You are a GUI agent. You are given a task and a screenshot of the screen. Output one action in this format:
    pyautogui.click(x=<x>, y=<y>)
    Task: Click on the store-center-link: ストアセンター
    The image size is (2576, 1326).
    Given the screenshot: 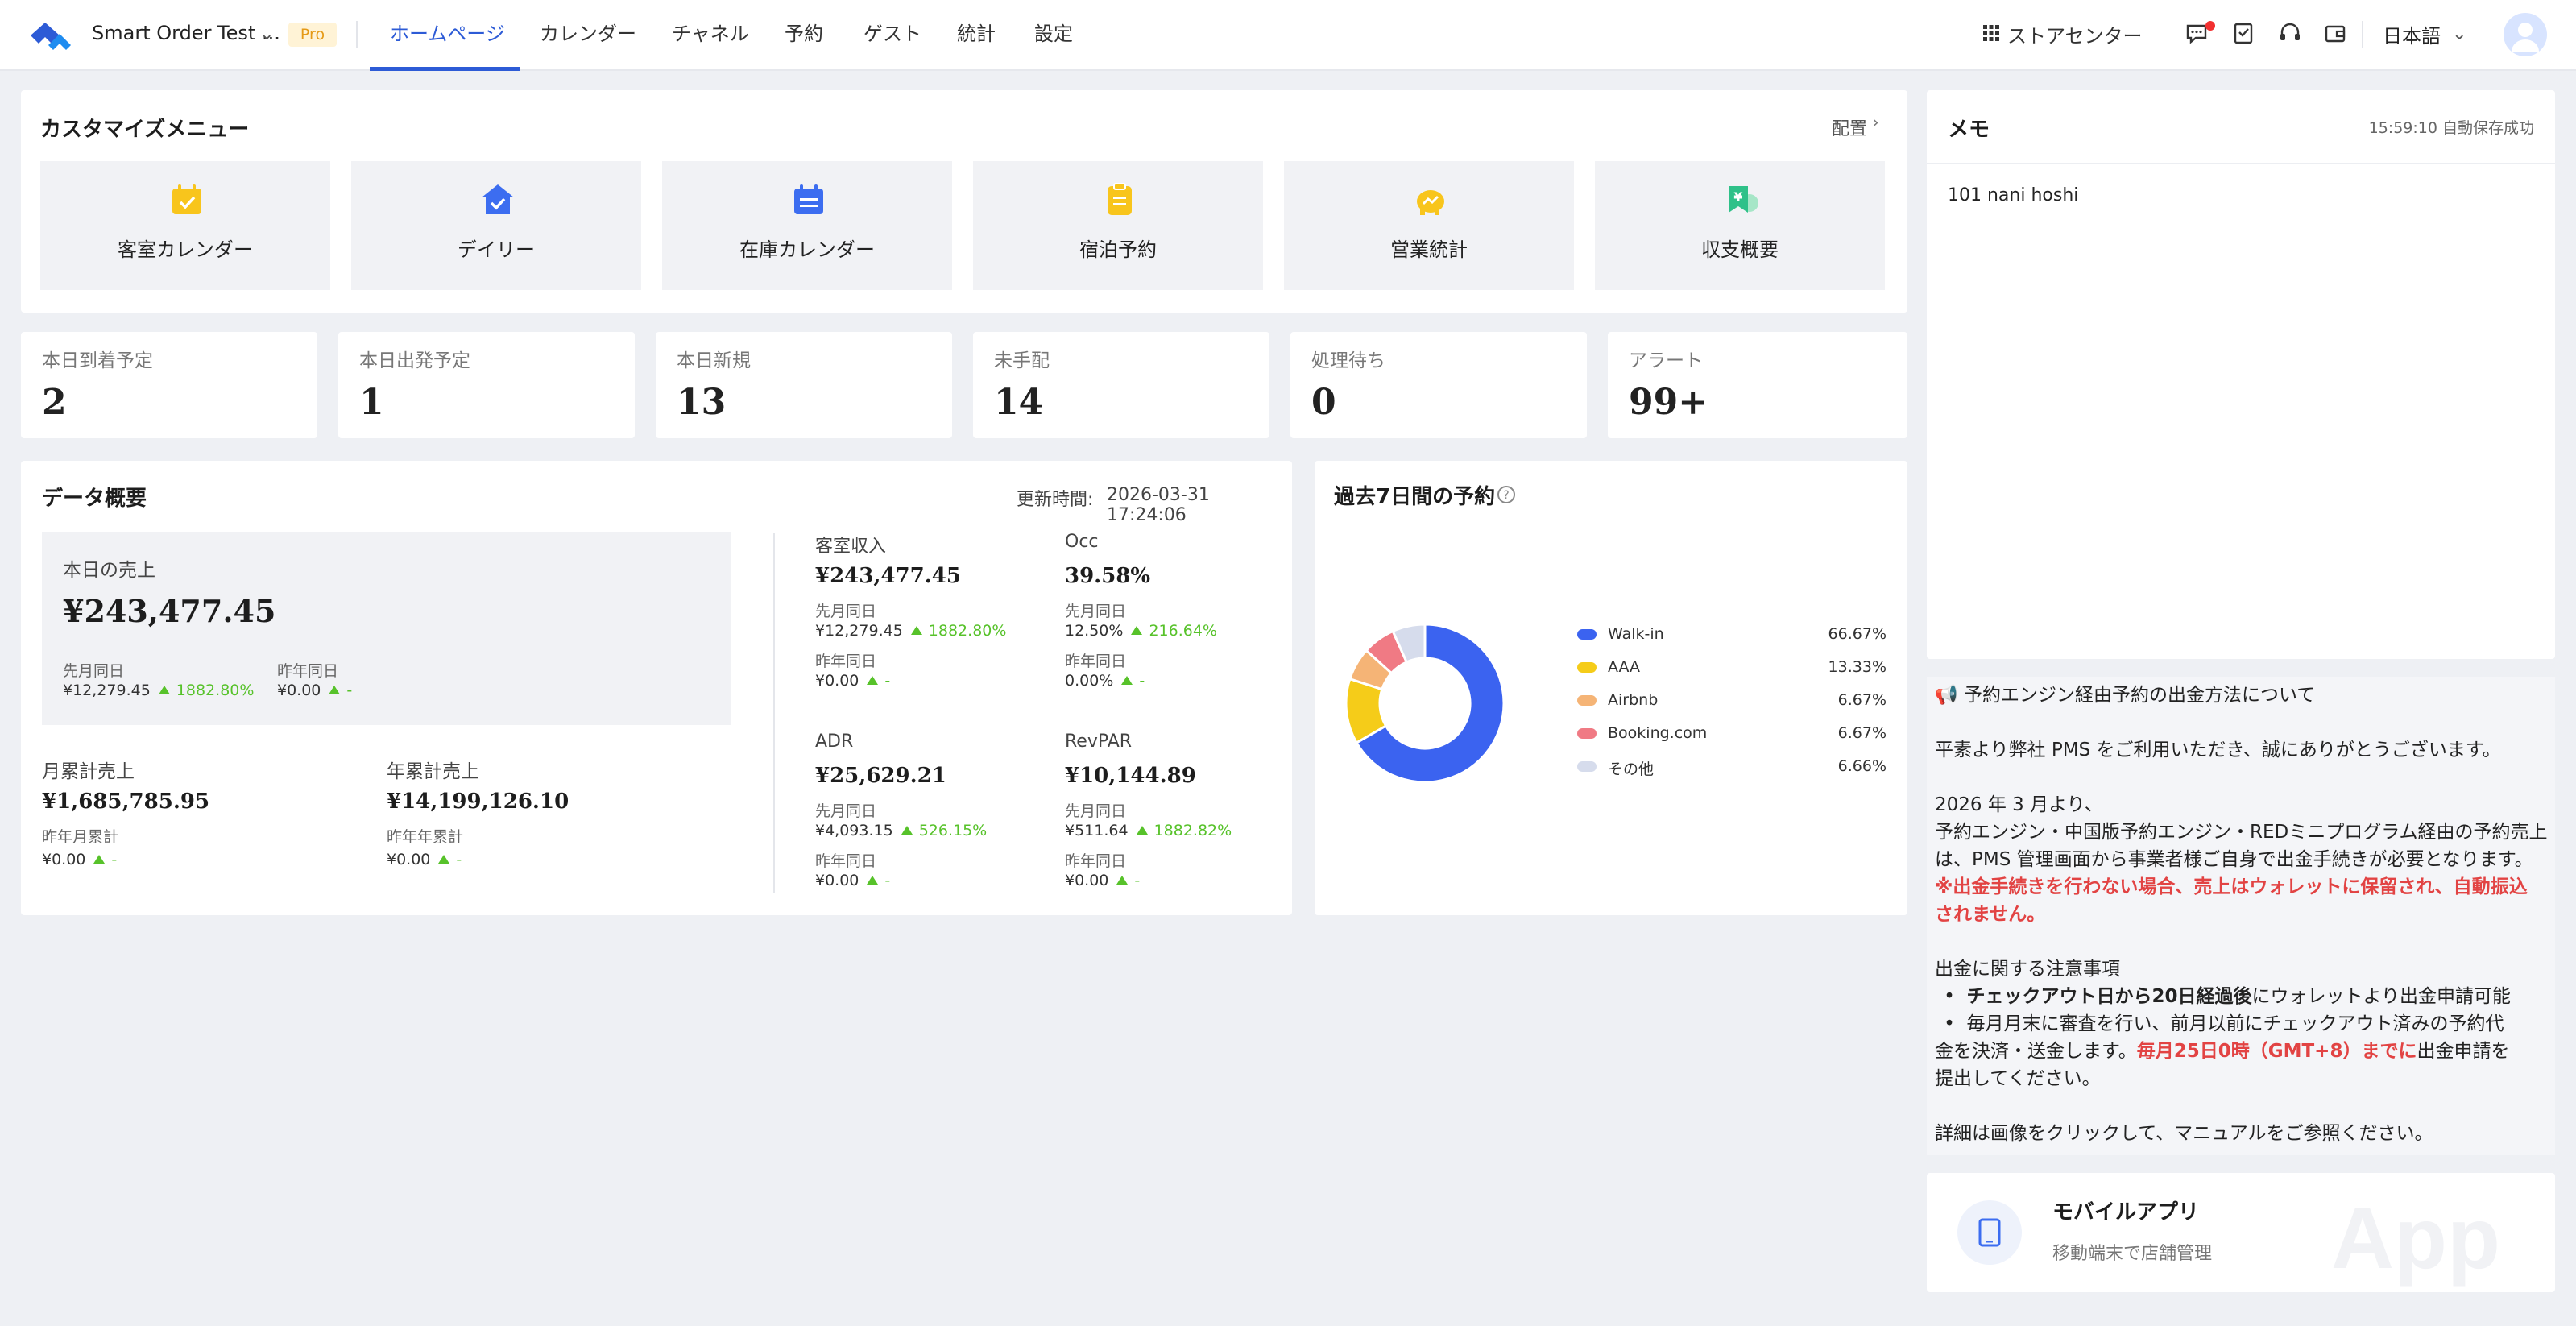 What is the action you would take?
    pyautogui.click(x=2075, y=34)
    